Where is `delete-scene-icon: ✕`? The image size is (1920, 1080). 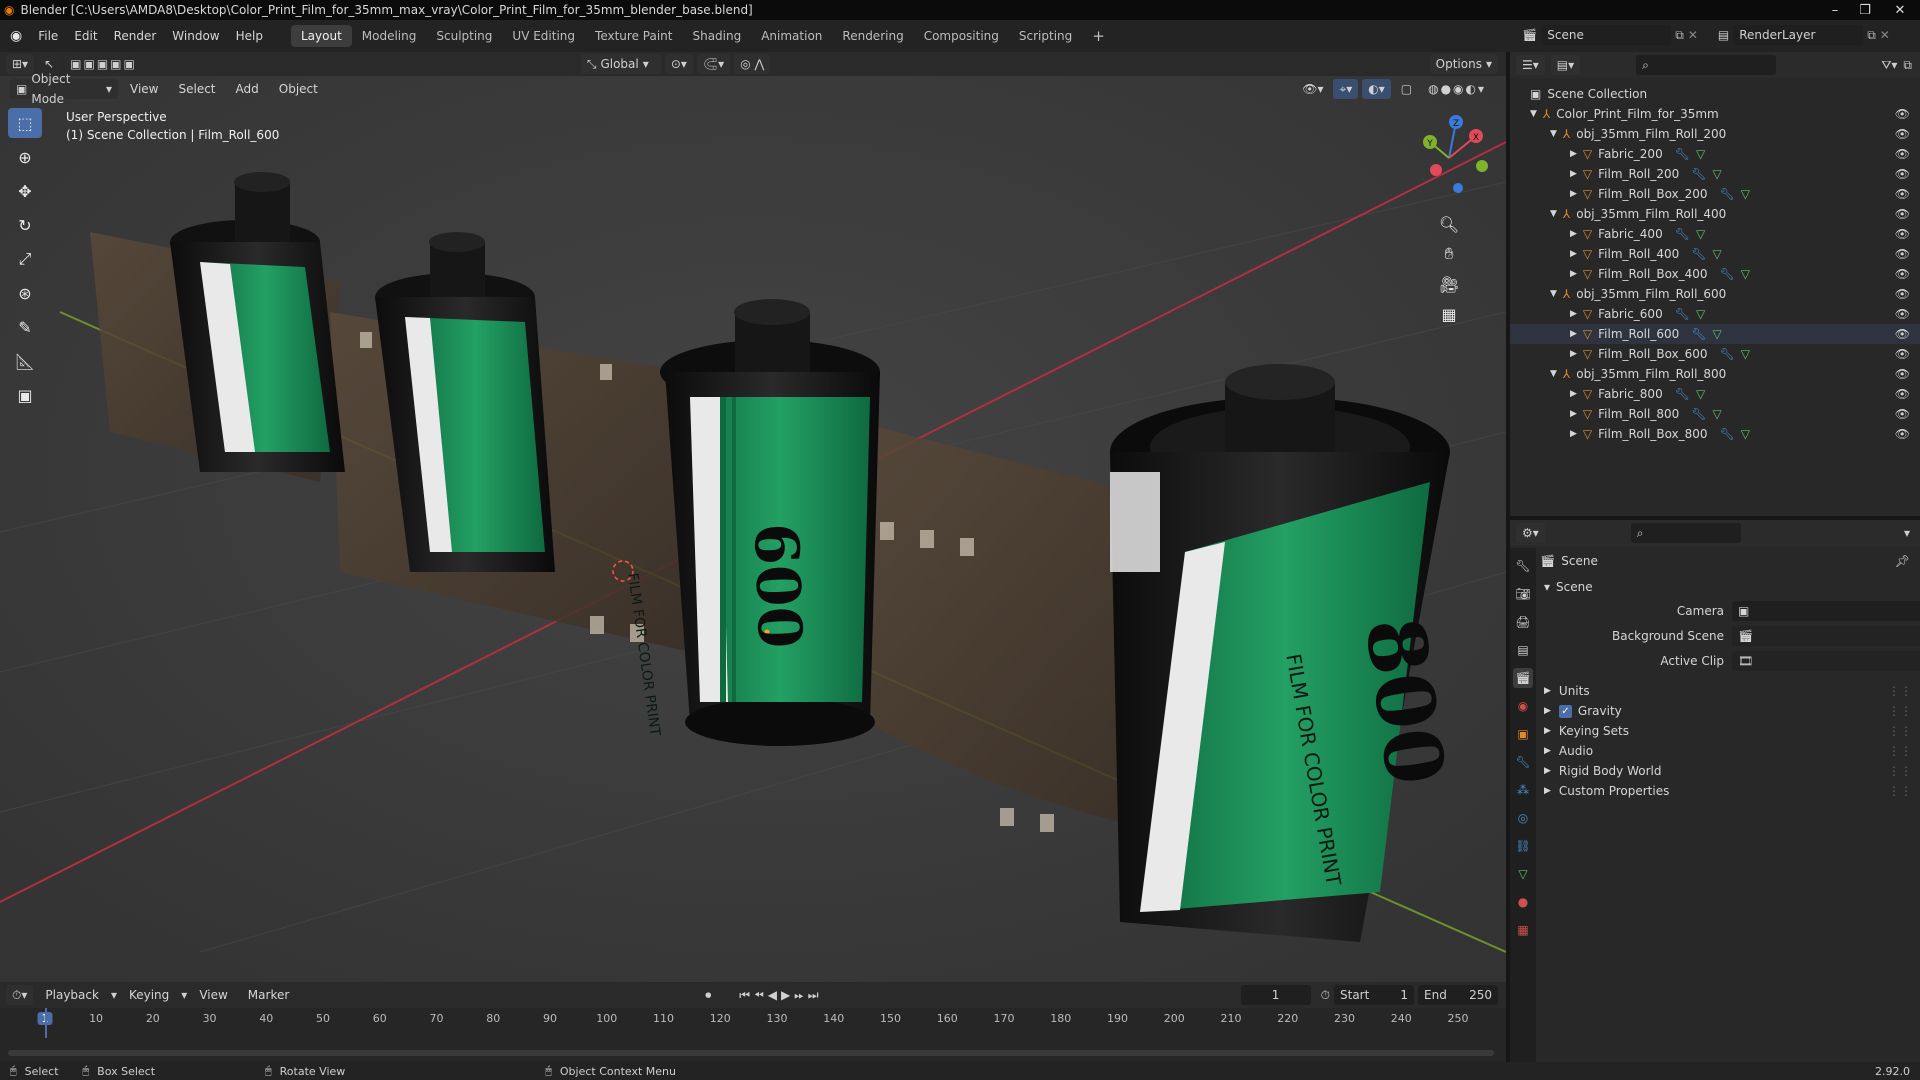
delete-scene-icon: ✕ is located at coordinates (1693, 35).